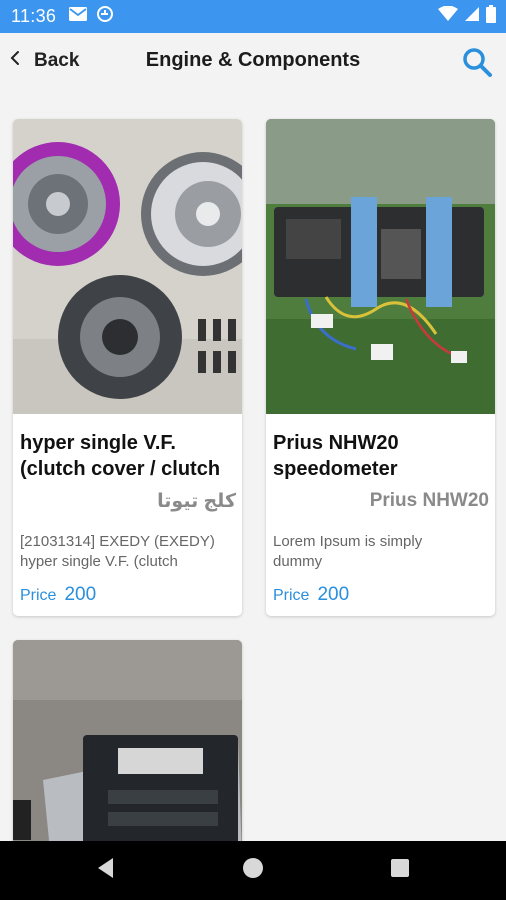 This screenshot has height=900, width=506. Describe the element at coordinates (34, 16) in the screenshot. I see `status-time: 11:36` at that location.